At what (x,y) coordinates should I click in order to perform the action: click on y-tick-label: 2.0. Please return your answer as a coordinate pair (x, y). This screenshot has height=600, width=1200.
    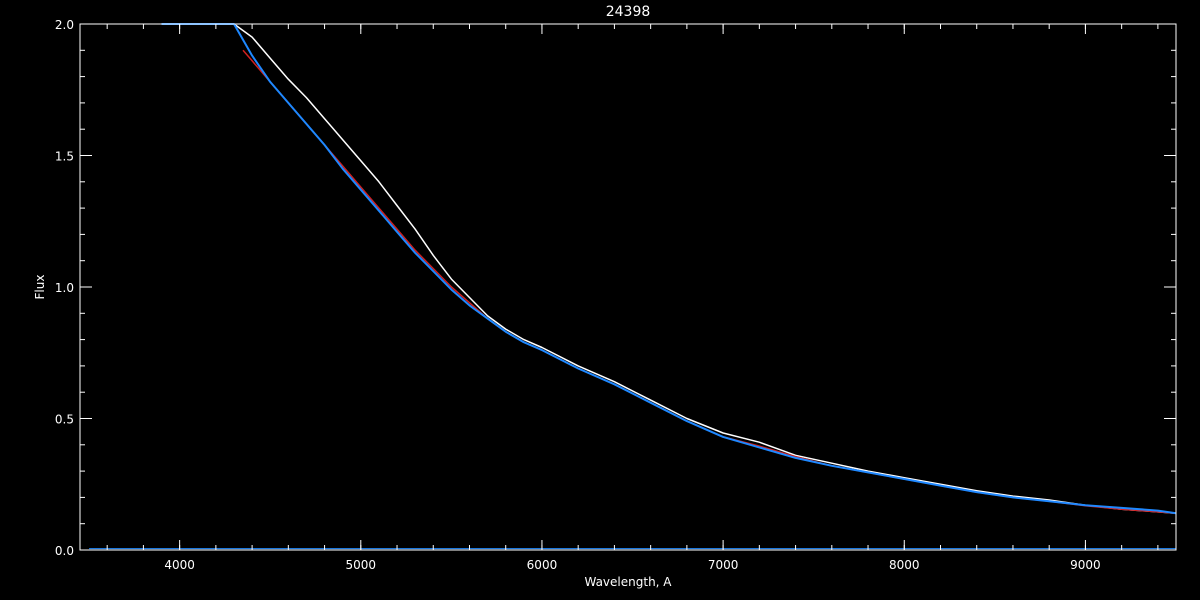
    Looking at the image, I should click on (64, 25).